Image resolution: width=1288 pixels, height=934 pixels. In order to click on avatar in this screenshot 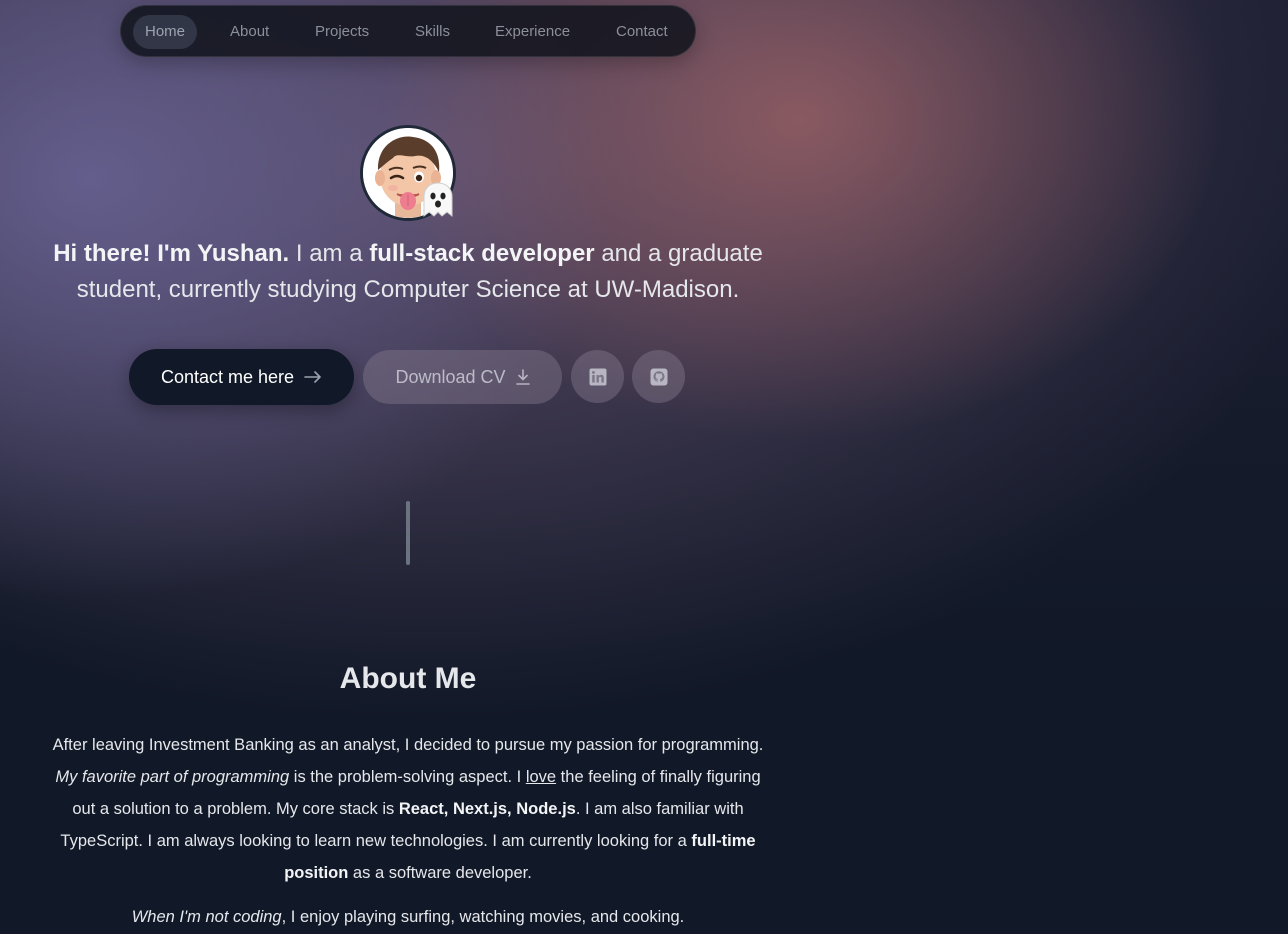, I will do `click(408, 173)`.